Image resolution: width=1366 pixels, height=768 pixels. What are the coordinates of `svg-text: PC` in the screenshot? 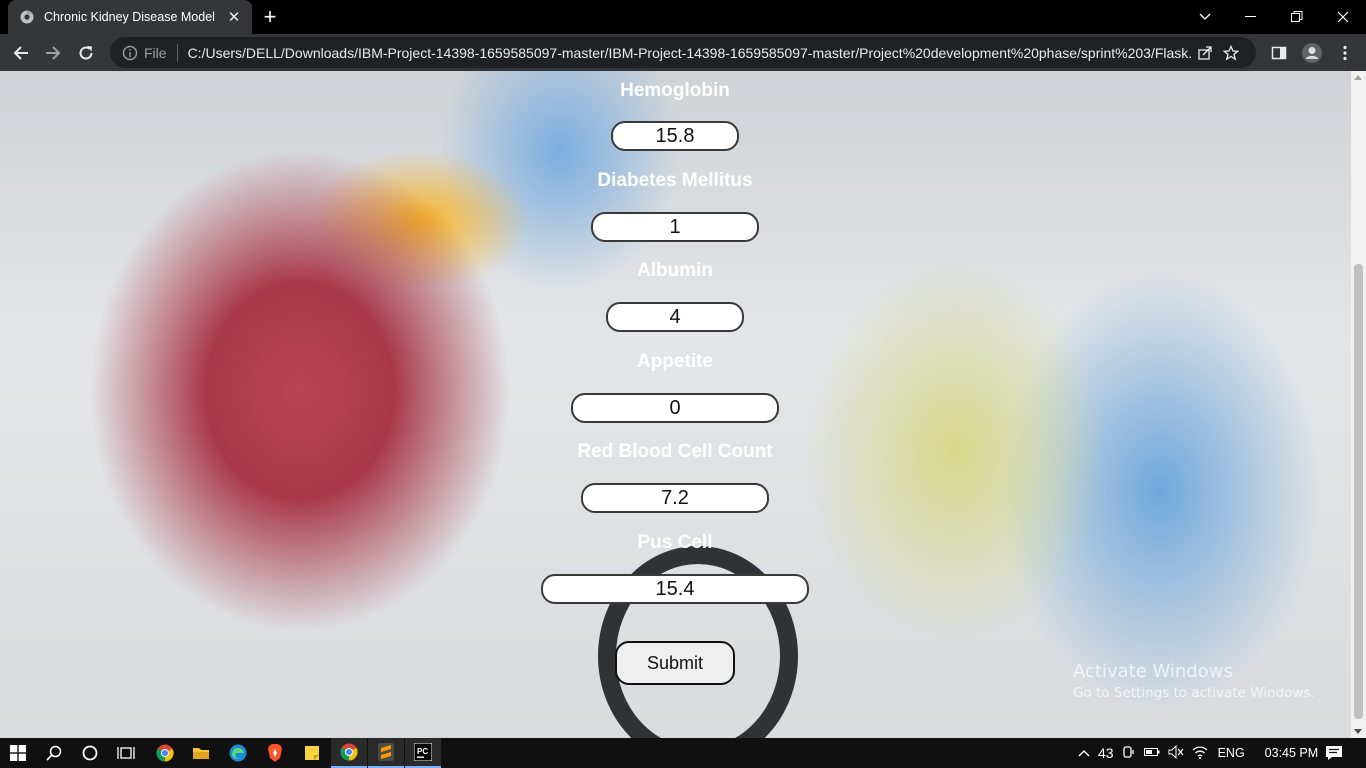 It's located at (422, 751).